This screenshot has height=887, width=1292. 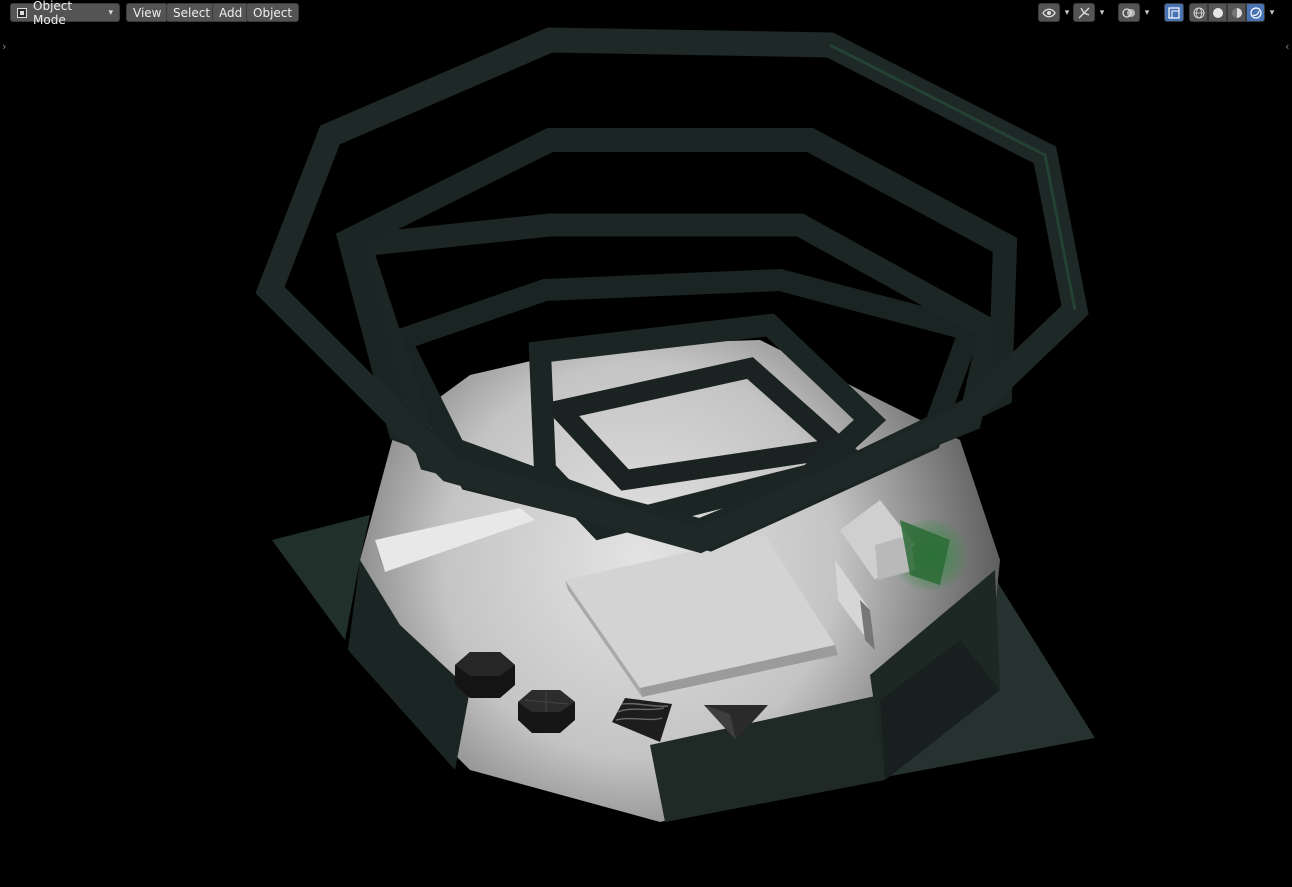 I want to click on mode-dropdown: Object Mode ▾, so click(x=65, y=13).